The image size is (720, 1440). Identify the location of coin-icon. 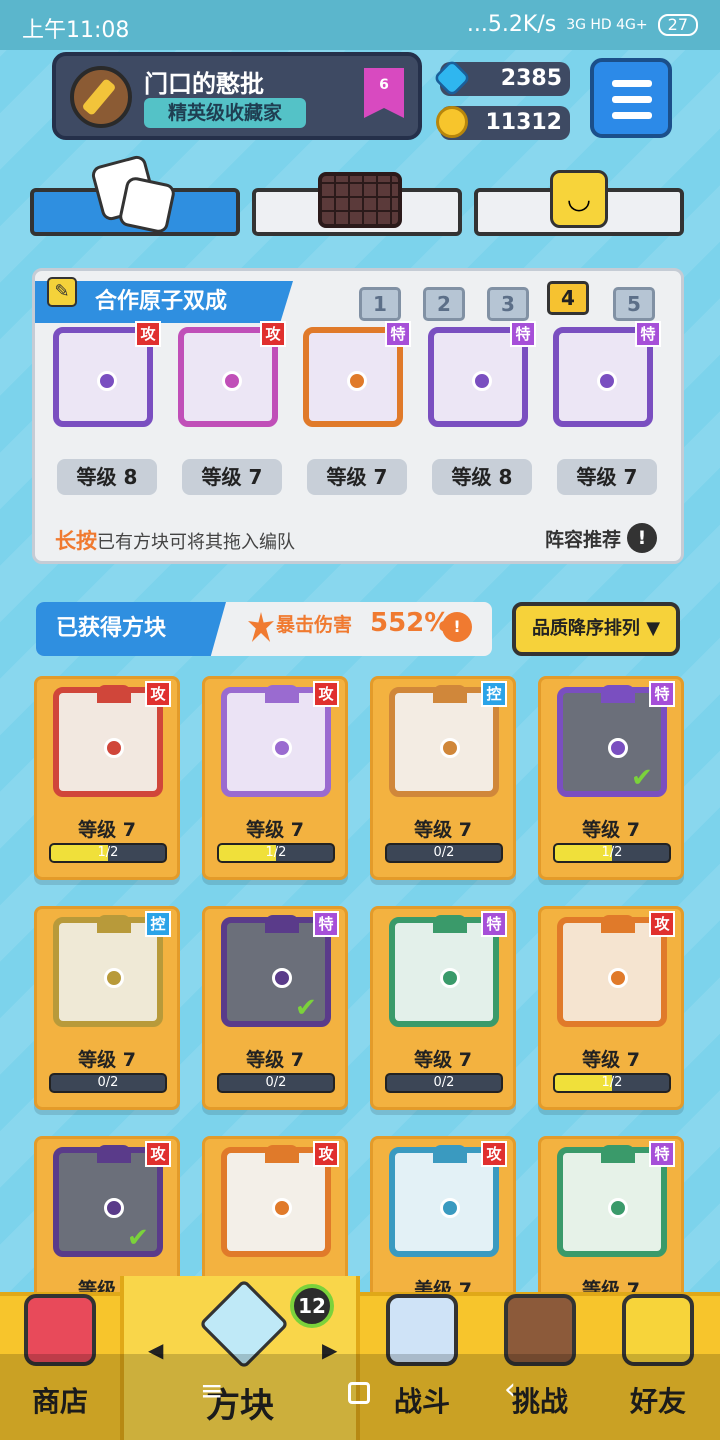
(452, 122).